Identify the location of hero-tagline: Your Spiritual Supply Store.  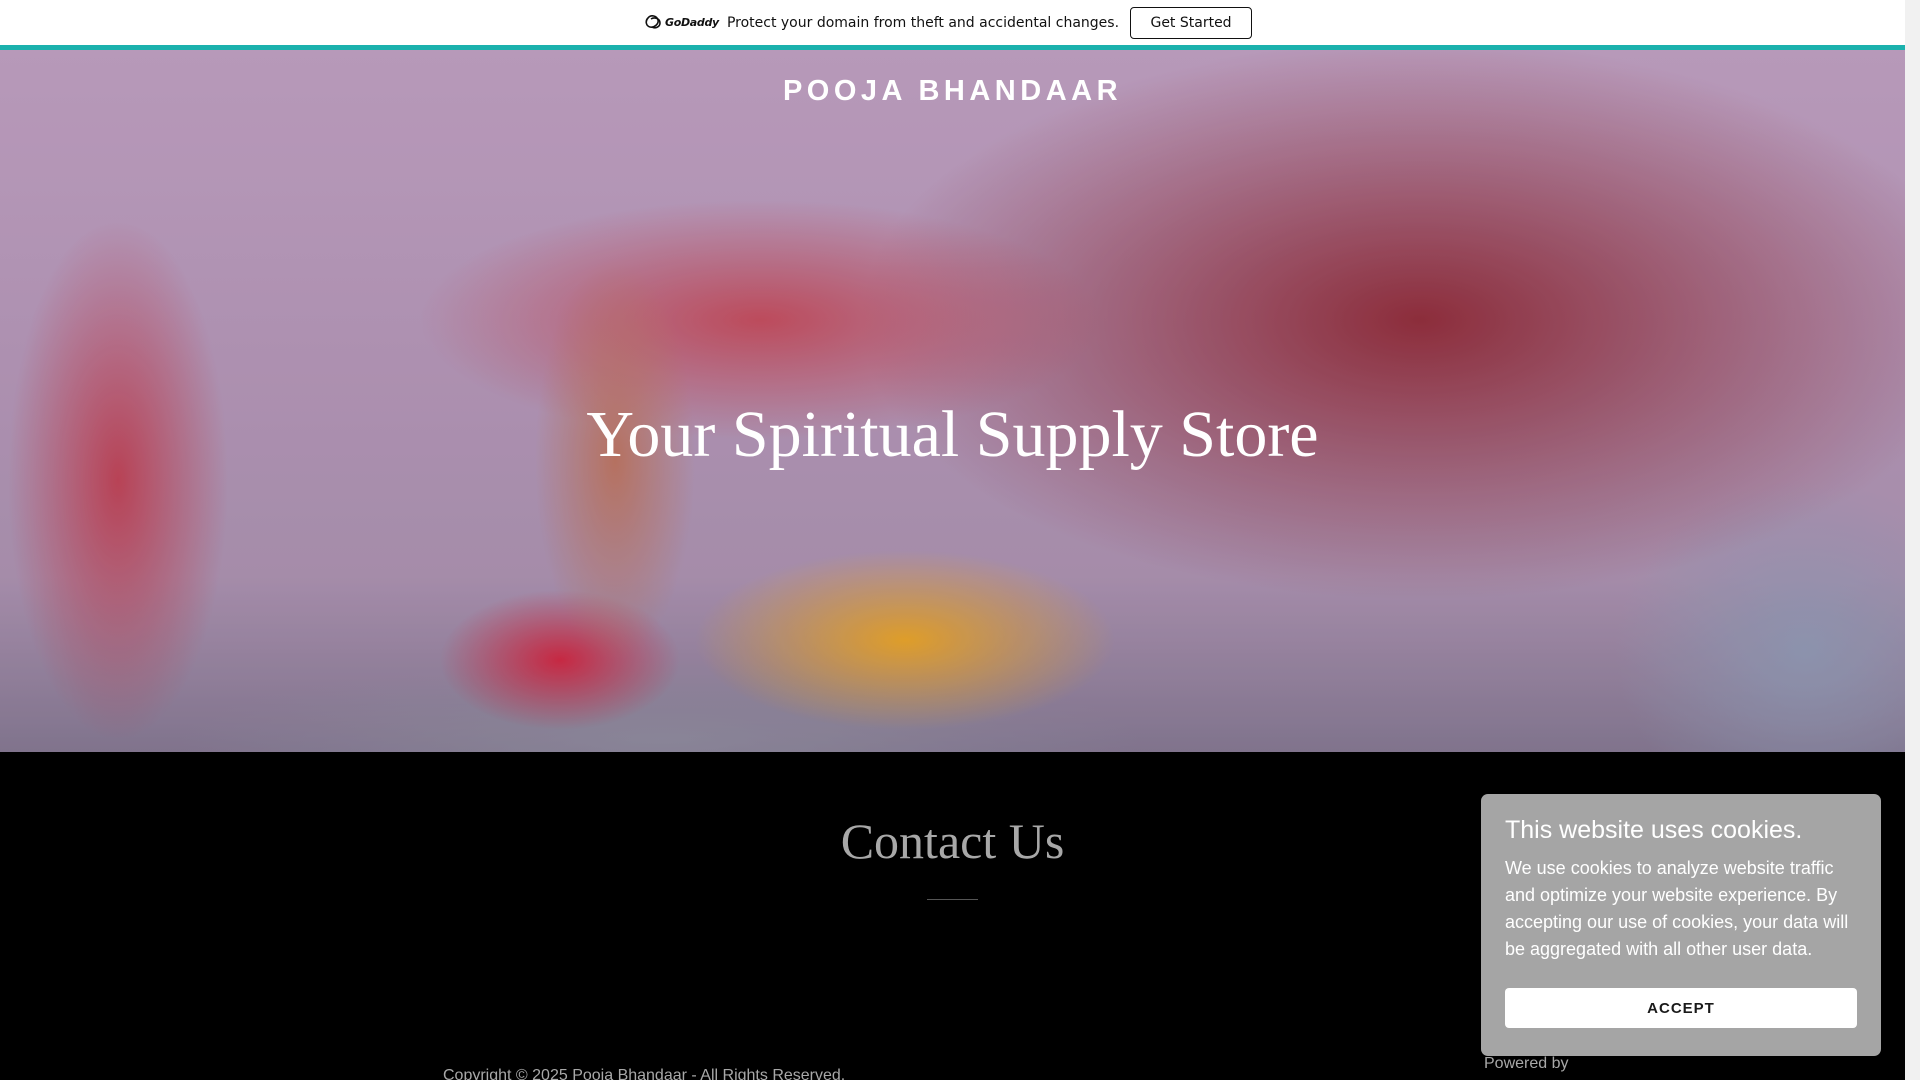
(952, 434).